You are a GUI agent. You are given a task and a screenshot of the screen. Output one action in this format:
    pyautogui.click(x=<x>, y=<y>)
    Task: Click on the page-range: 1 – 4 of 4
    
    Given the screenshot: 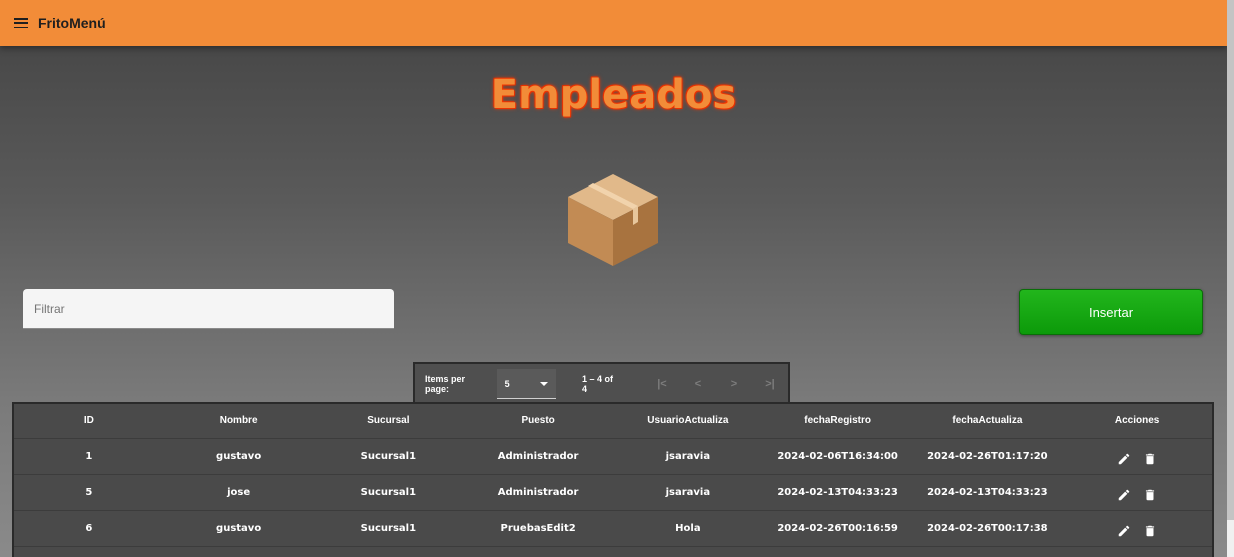 What is the action you would take?
    pyautogui.click(x=598, y=384)
    